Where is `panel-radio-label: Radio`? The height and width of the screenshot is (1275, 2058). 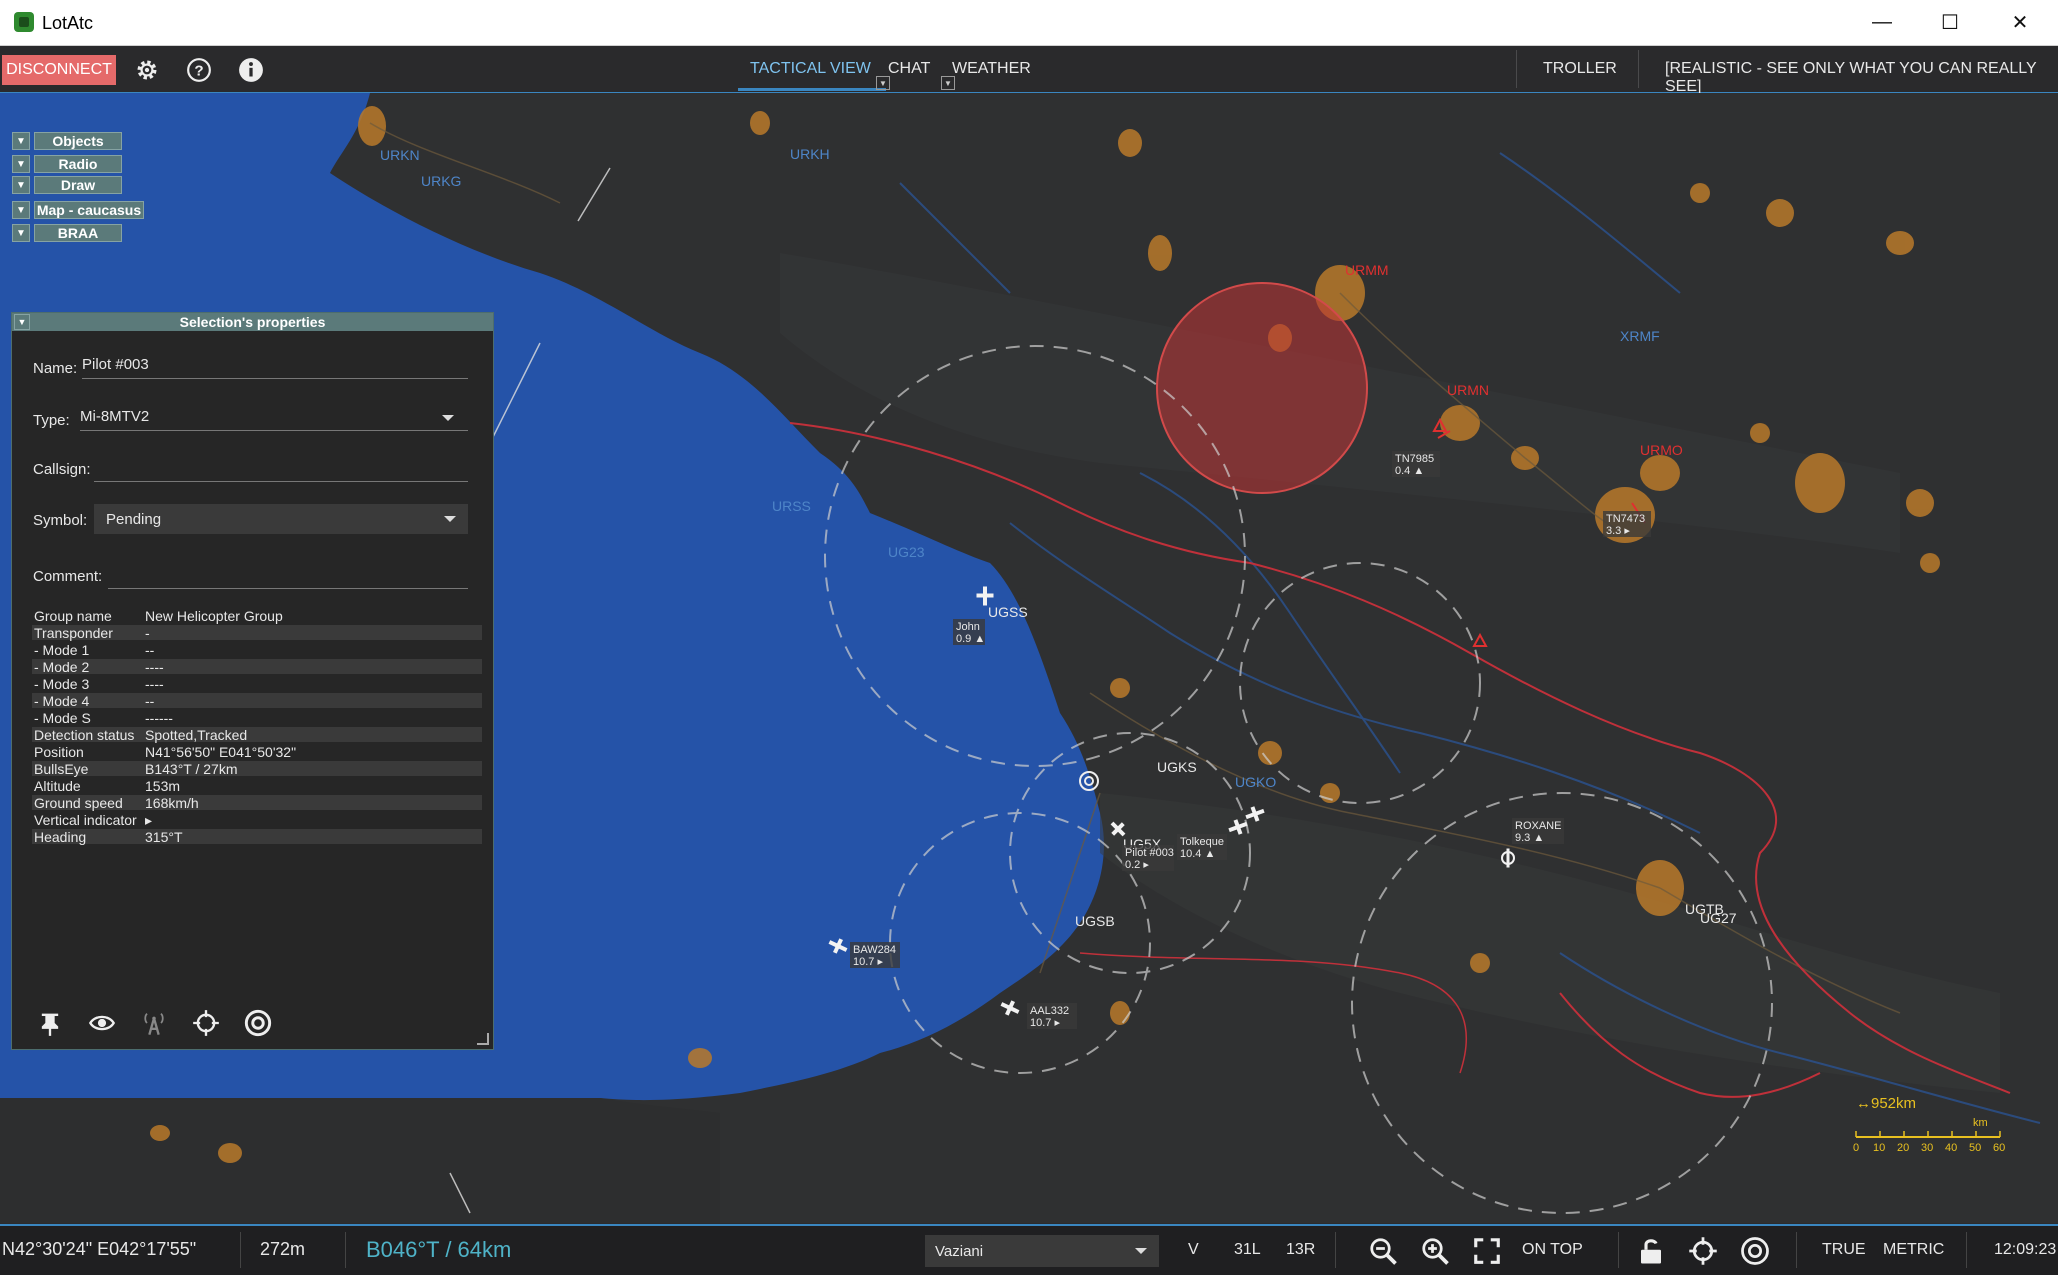
panel-radio-label: Radio is located at coordinates (78, 164).